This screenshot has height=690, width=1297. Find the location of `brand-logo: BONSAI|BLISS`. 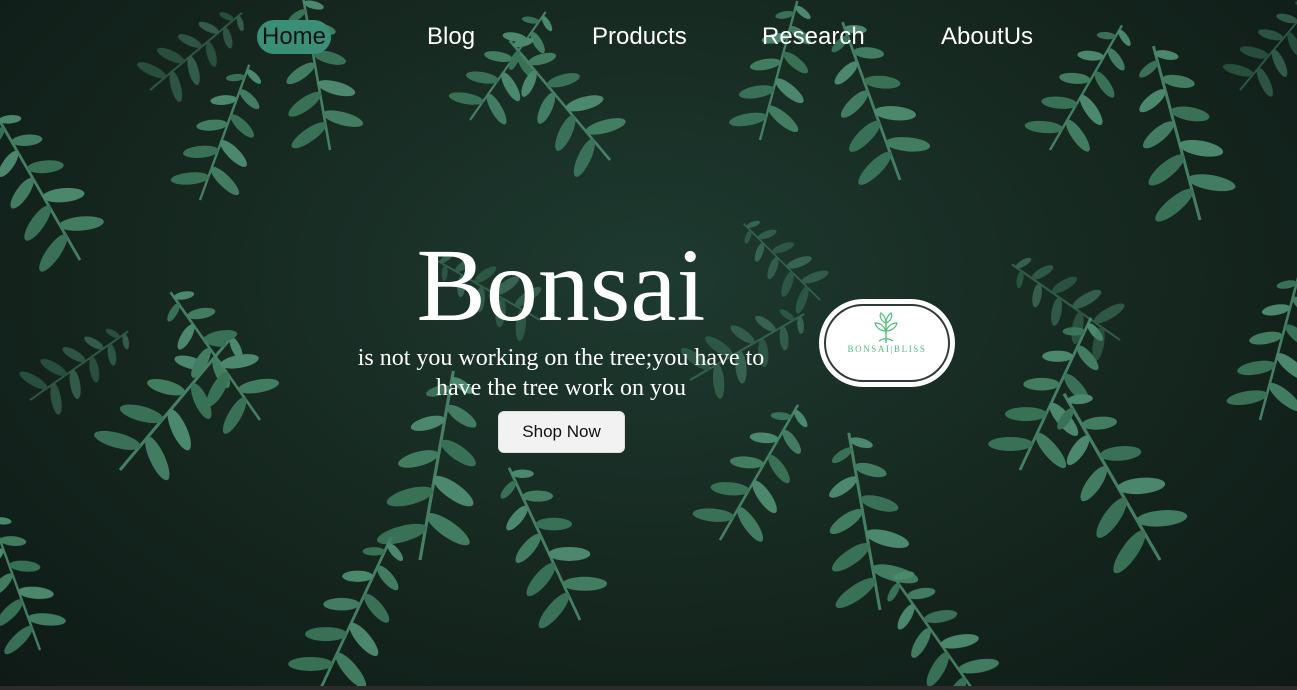

brand-logo: BONSAI|BLISS is located at coordinates (887, 343).